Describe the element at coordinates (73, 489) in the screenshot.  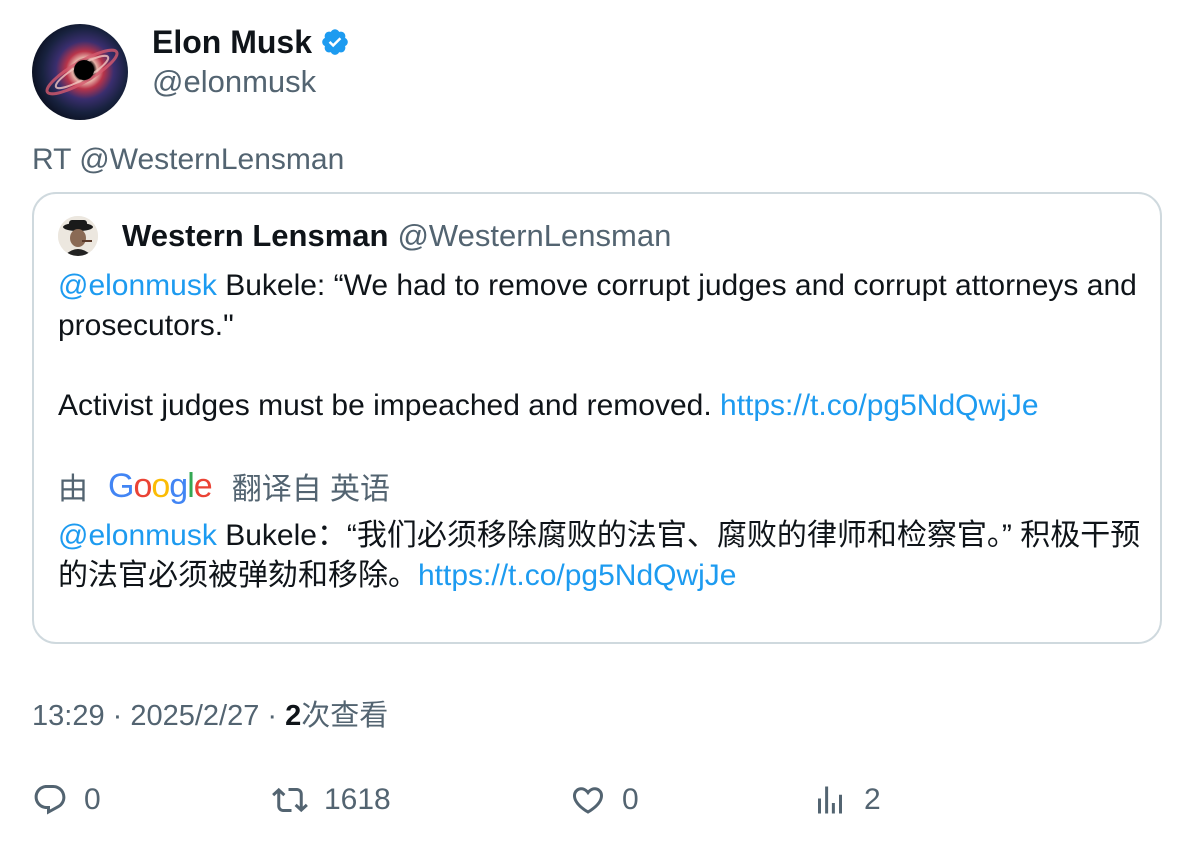
I see `translate-prefix: 由` at that location.